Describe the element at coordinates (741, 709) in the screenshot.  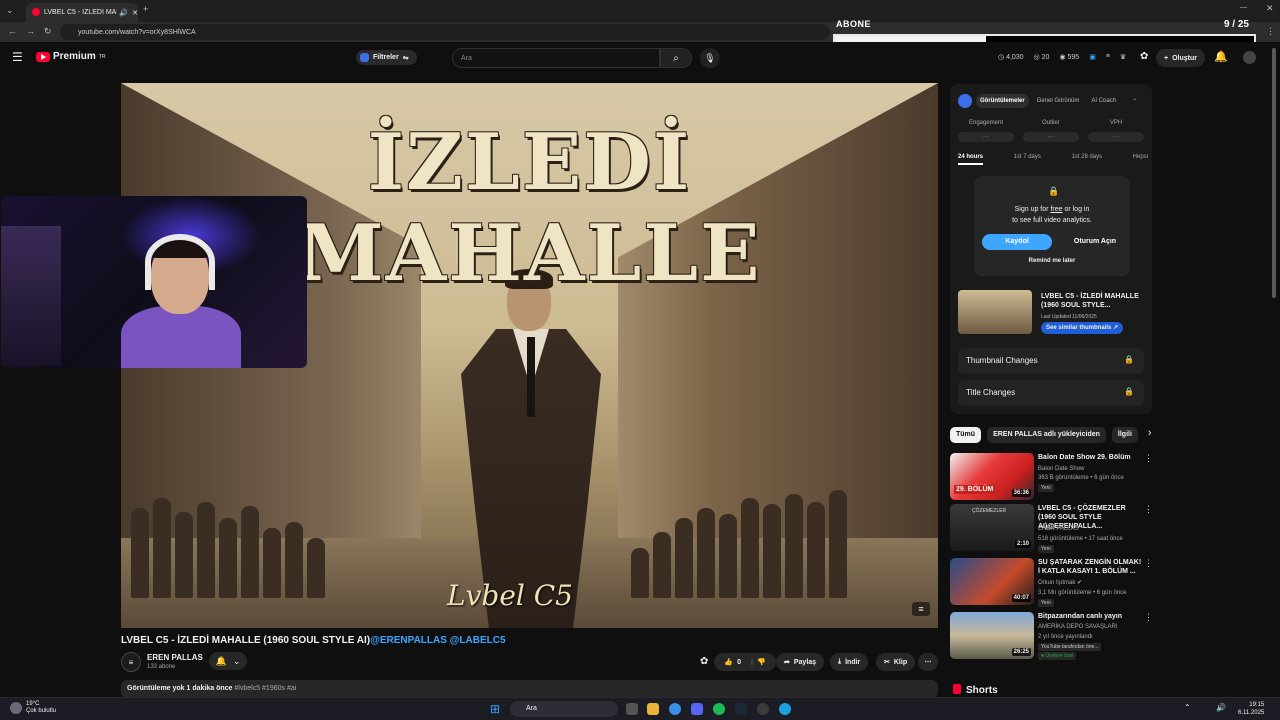
I see `steam-icon` at that location.